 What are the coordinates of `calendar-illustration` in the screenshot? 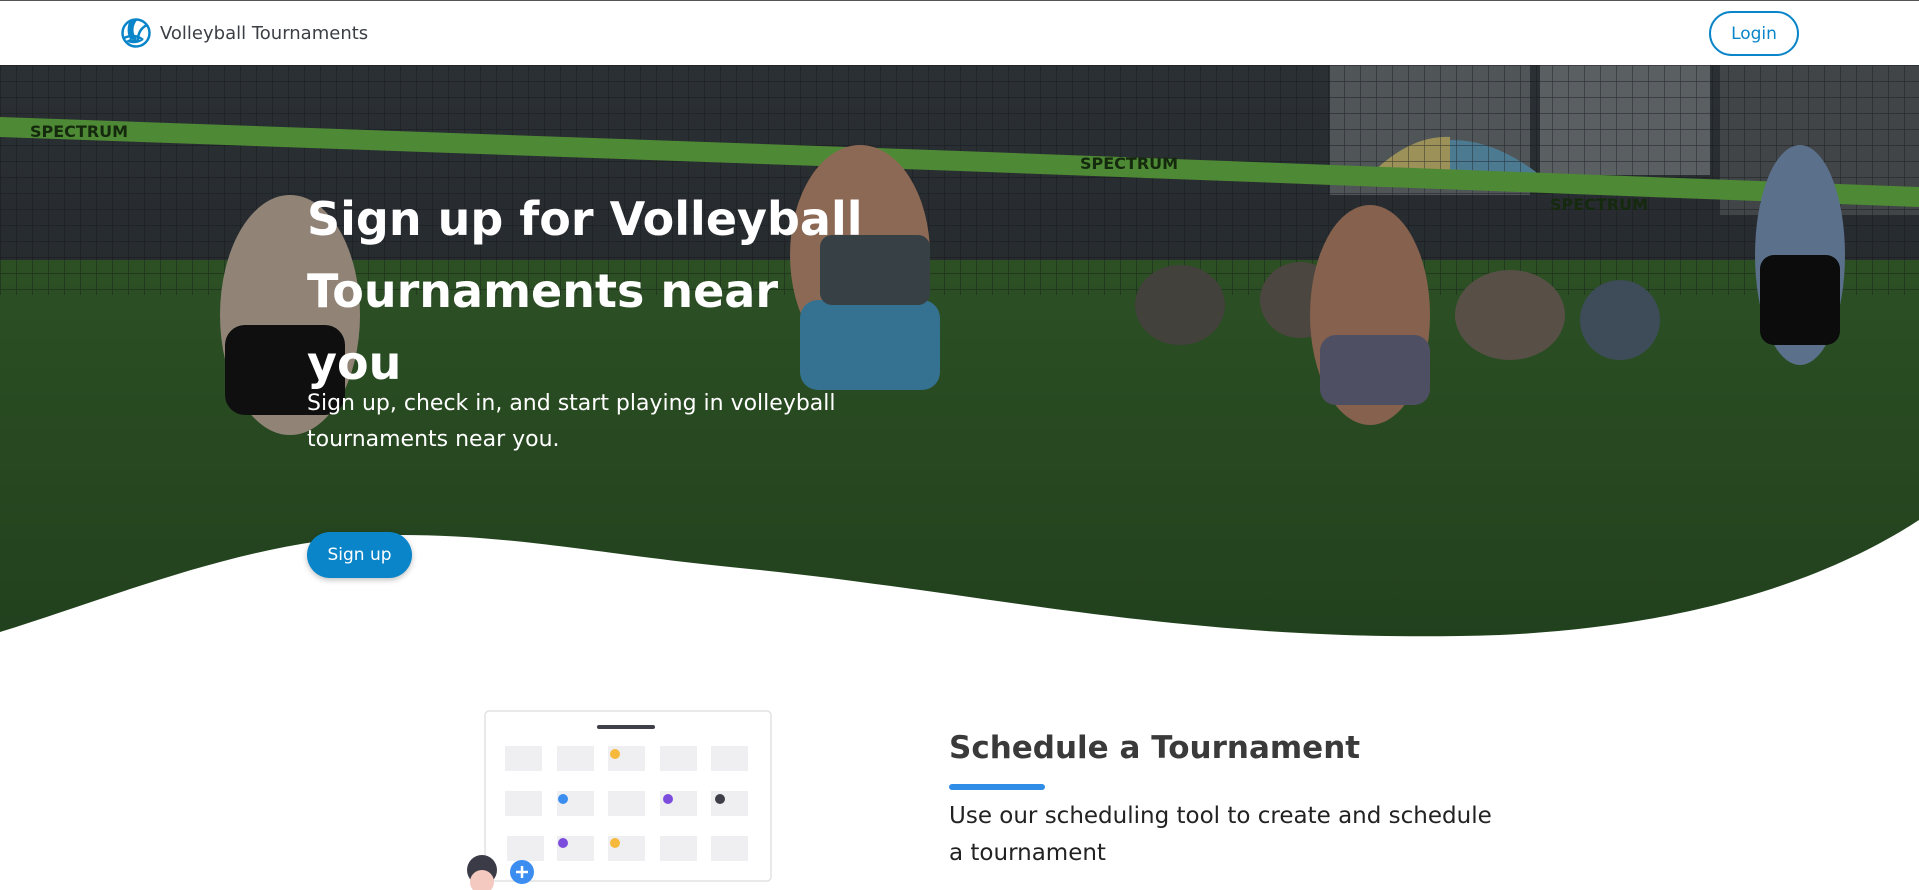 It's located at (619, 800).